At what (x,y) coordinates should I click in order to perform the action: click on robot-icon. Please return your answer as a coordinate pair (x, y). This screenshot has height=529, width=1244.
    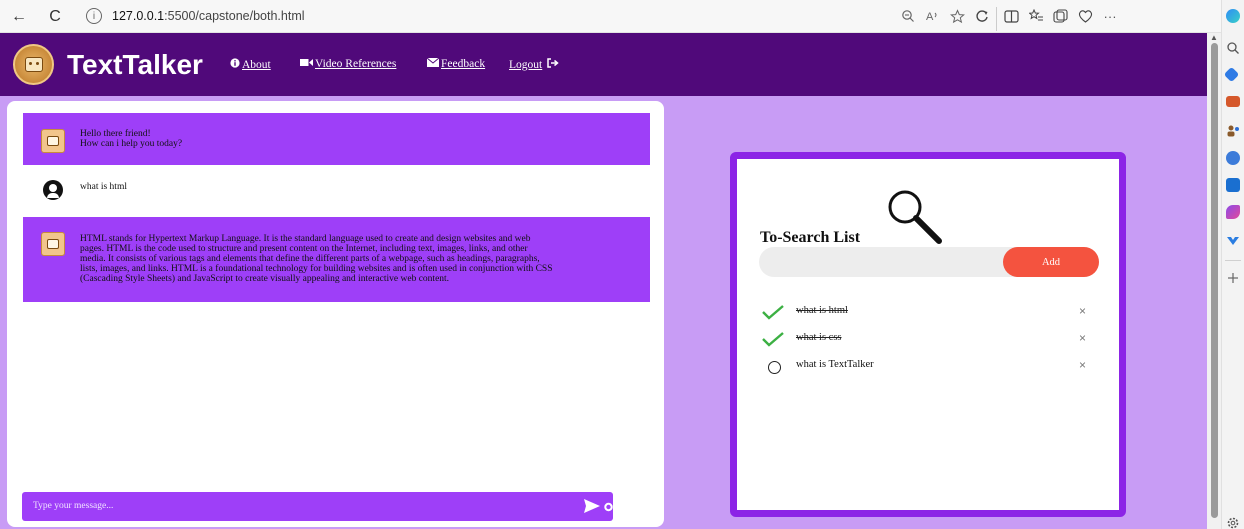
    Looking at the image, I should click on (33, 64).